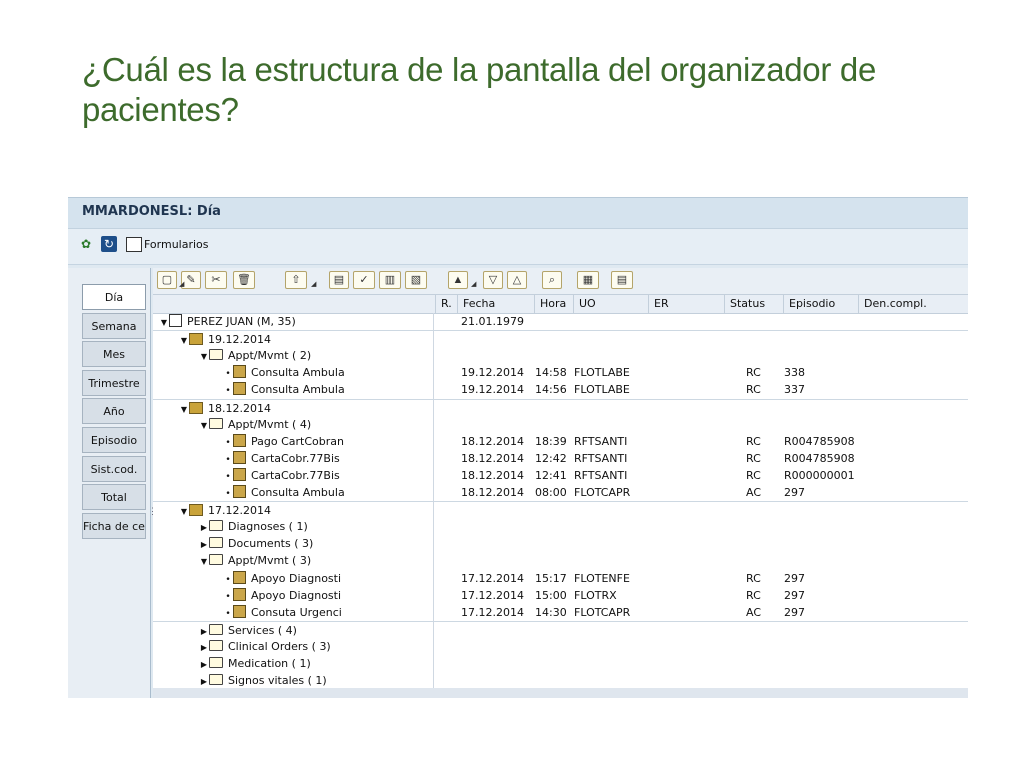 The width and height of the screenshot is (1024, 768). What do you see at coordinates (551, 390) in the screenshot?
I see `cell-hora: 14:56` at bounding box center [551, 390].